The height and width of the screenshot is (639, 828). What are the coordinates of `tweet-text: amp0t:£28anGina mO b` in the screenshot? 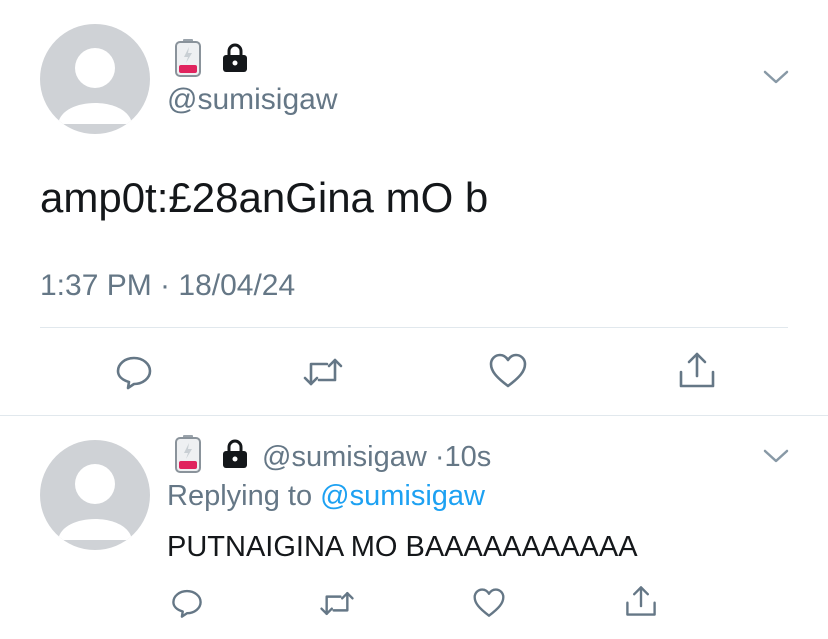 It's located at (264, 197).